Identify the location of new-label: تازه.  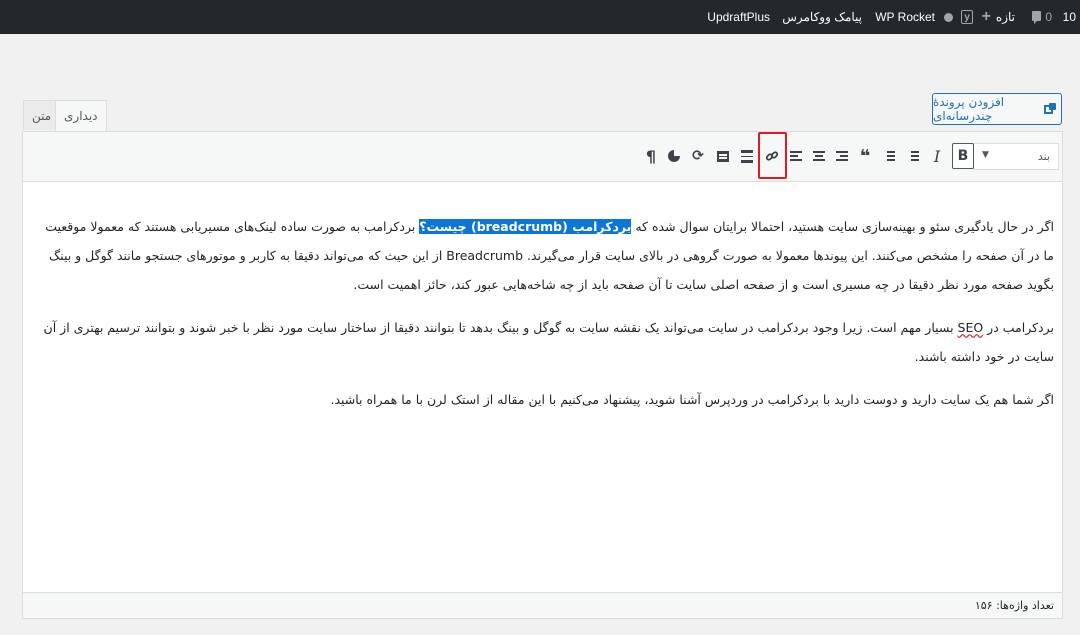
(1005, 17).